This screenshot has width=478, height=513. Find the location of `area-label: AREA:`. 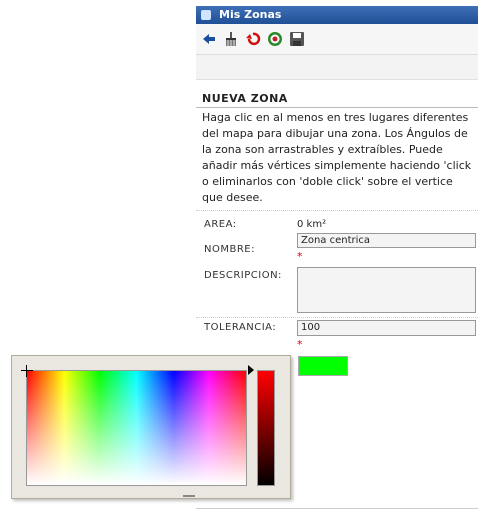

area-label: AREA: is located at coordinates (220, 224).